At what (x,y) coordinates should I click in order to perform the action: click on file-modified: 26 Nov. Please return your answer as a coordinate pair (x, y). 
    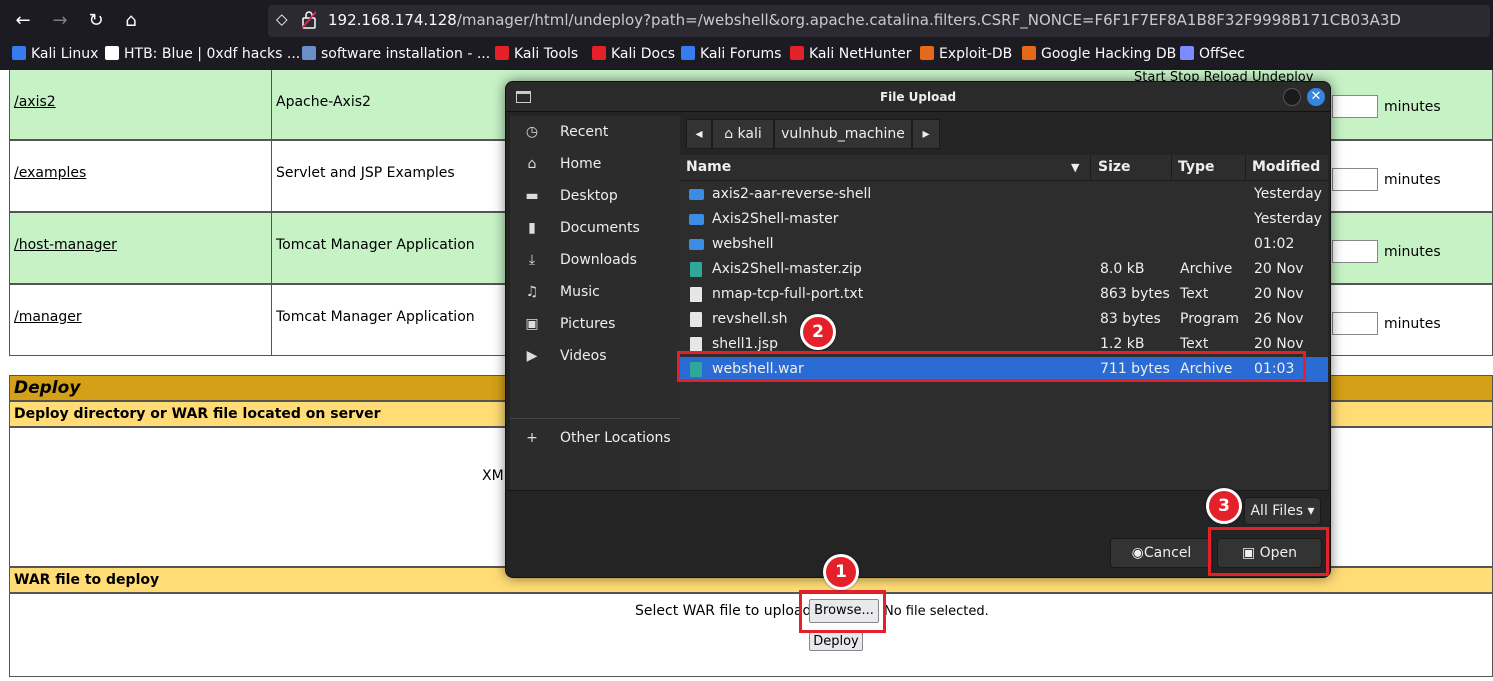
    Looking at the image, I should click on (1279, 319).